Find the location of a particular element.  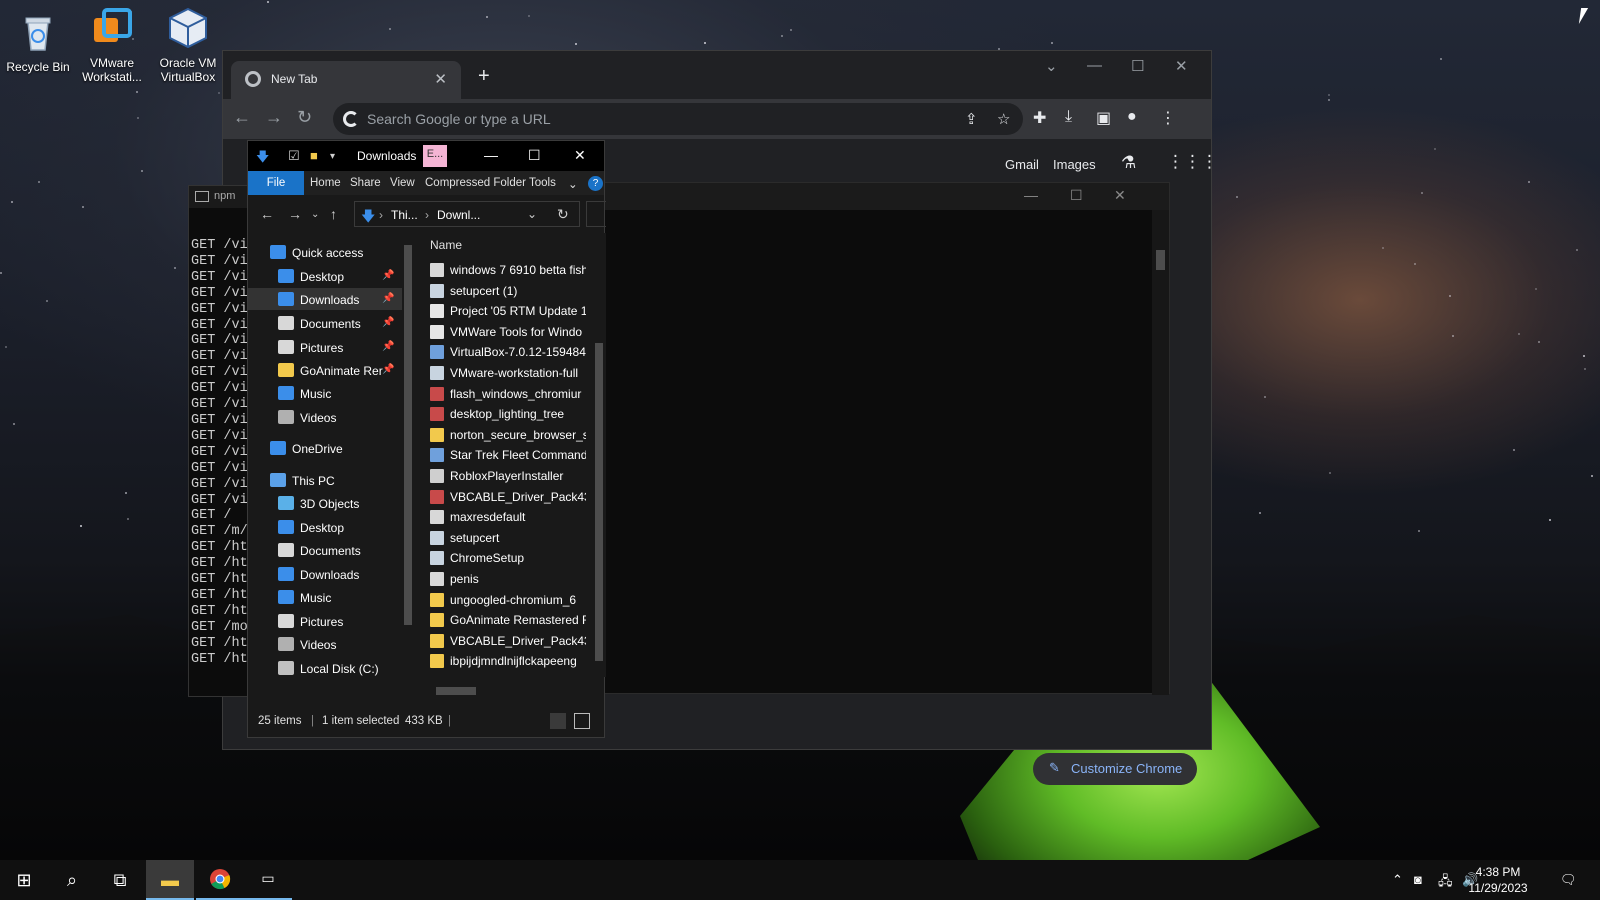

file-row: Star Trek Fleet Command is located at coordinates (508, 458).